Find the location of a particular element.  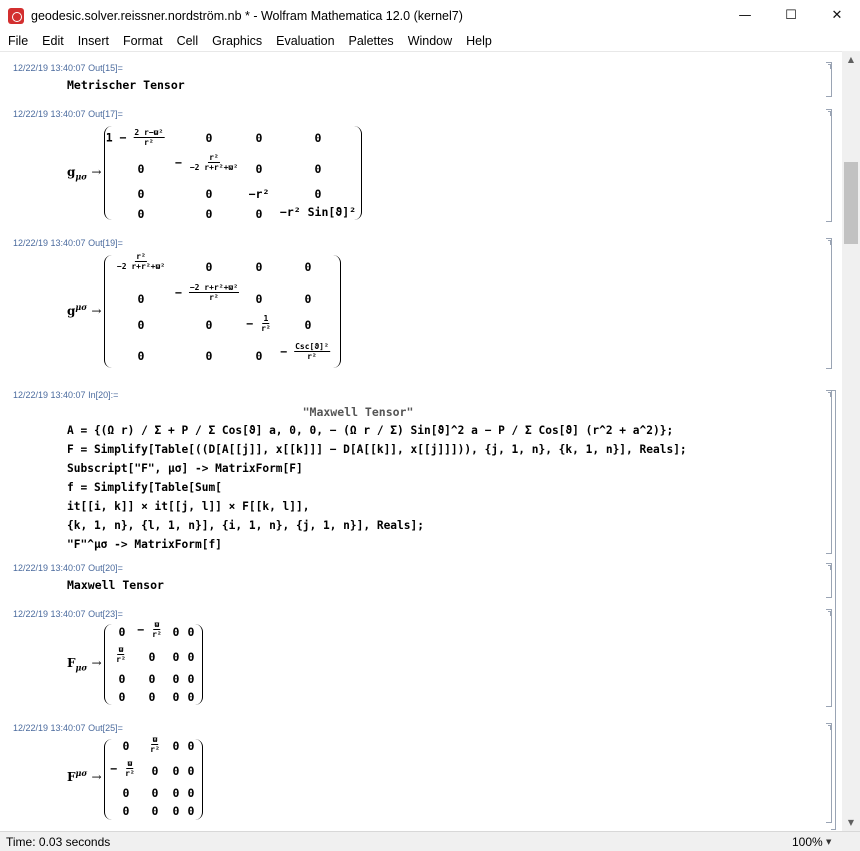

code-line: f = Simplify[Table[Sum[ is located at coordinates (144, 487).